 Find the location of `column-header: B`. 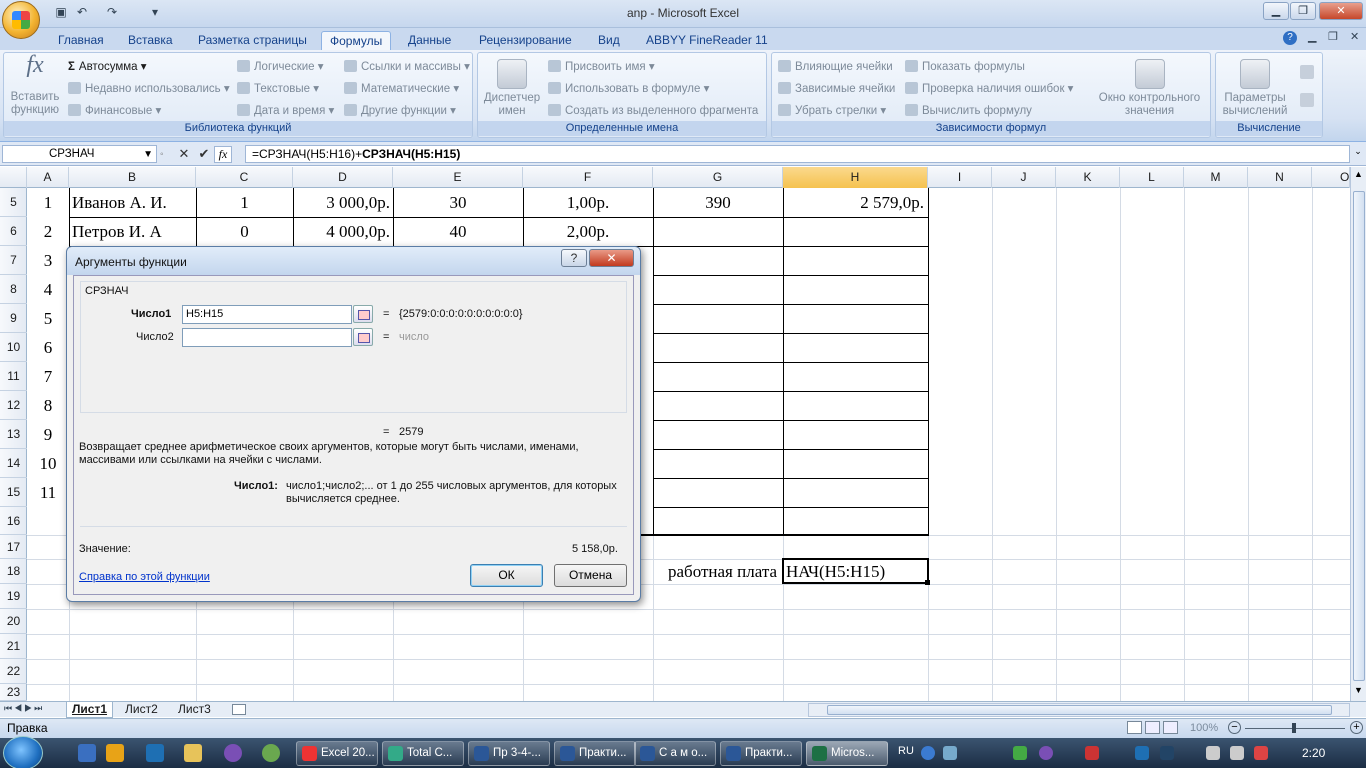

column-header: B is located at coordinates (132, 177).